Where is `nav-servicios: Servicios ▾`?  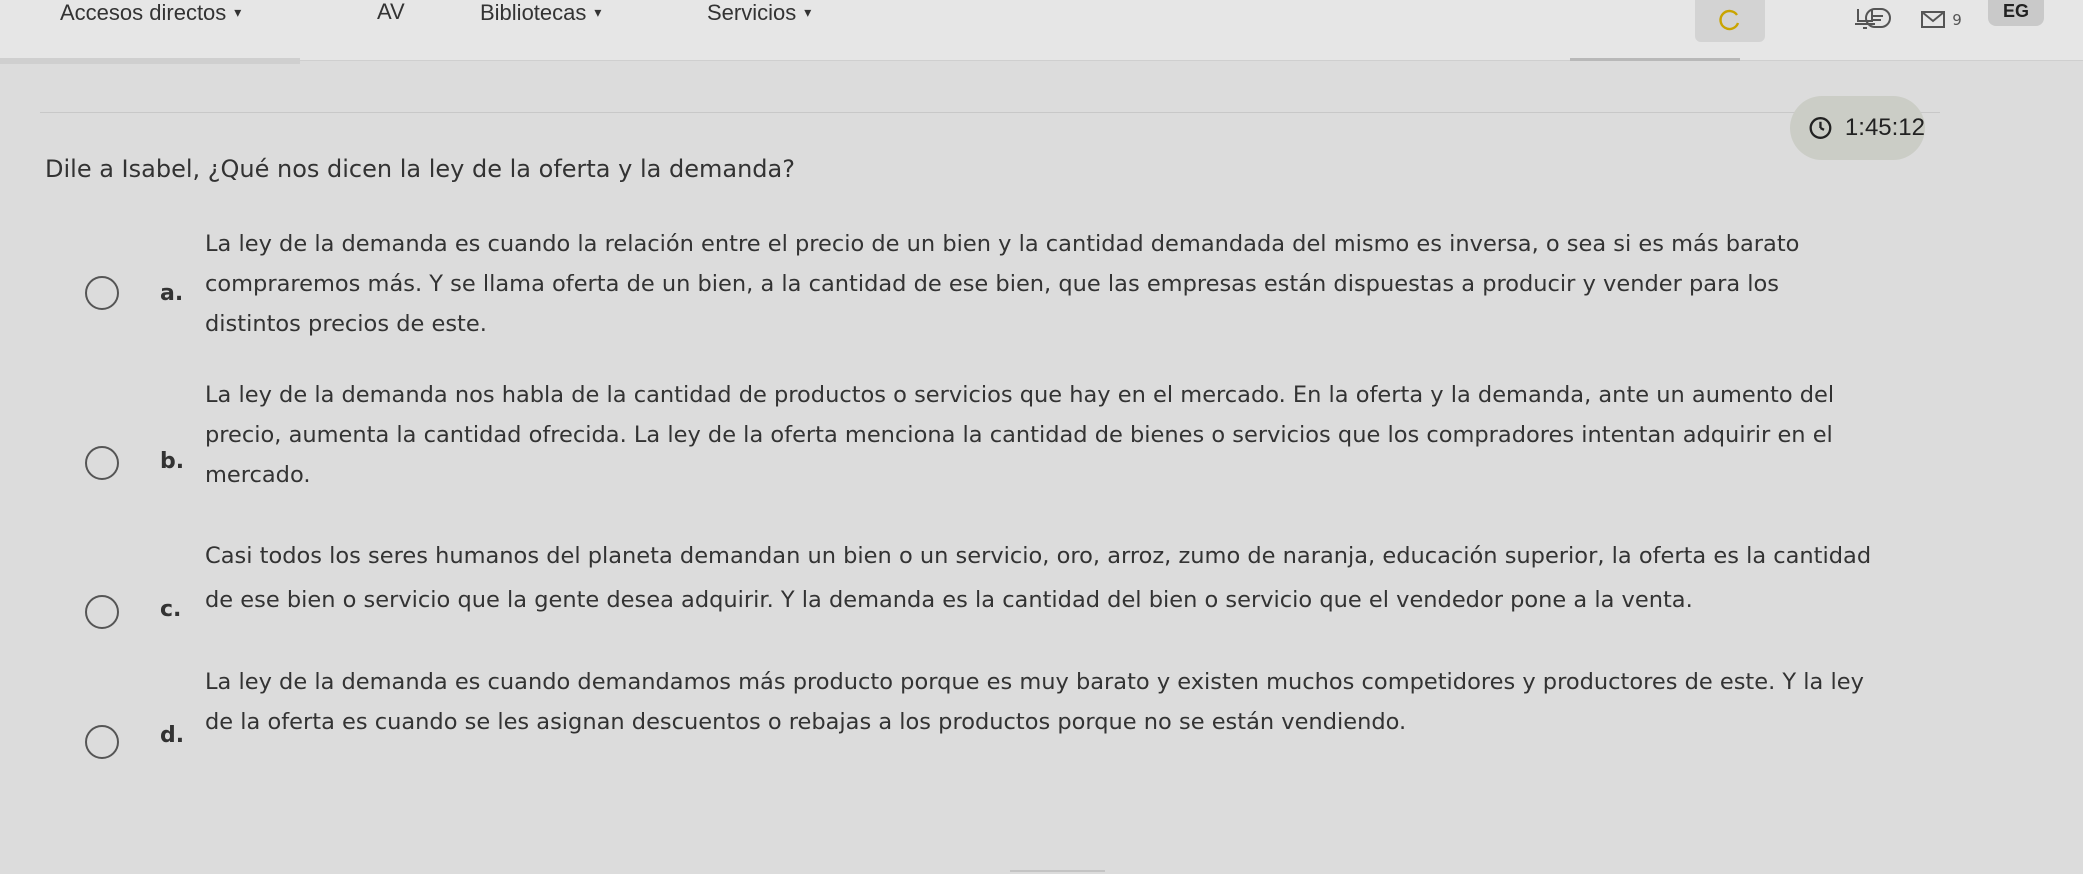 nav-servicios: Servicios ▾ is located at coordinates (759, 13).